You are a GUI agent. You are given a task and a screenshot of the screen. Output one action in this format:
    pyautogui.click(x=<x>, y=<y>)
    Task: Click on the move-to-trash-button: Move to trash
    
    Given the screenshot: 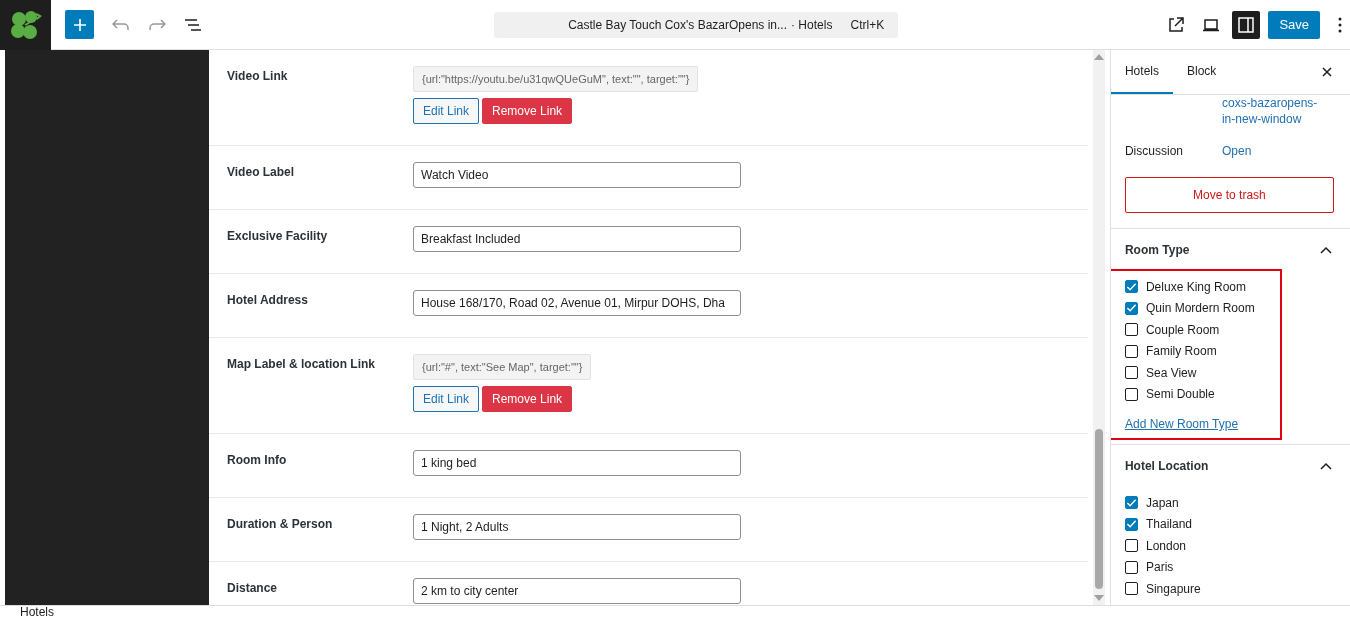 What is the action you would take?
    pyautogui.click(x=1229, y=195)
    